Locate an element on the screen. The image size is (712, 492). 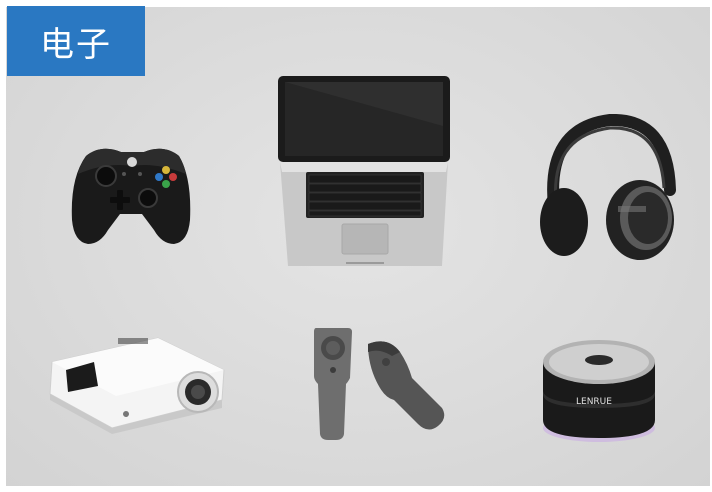
category-label: 电子 is located at coordinates (76, 44).